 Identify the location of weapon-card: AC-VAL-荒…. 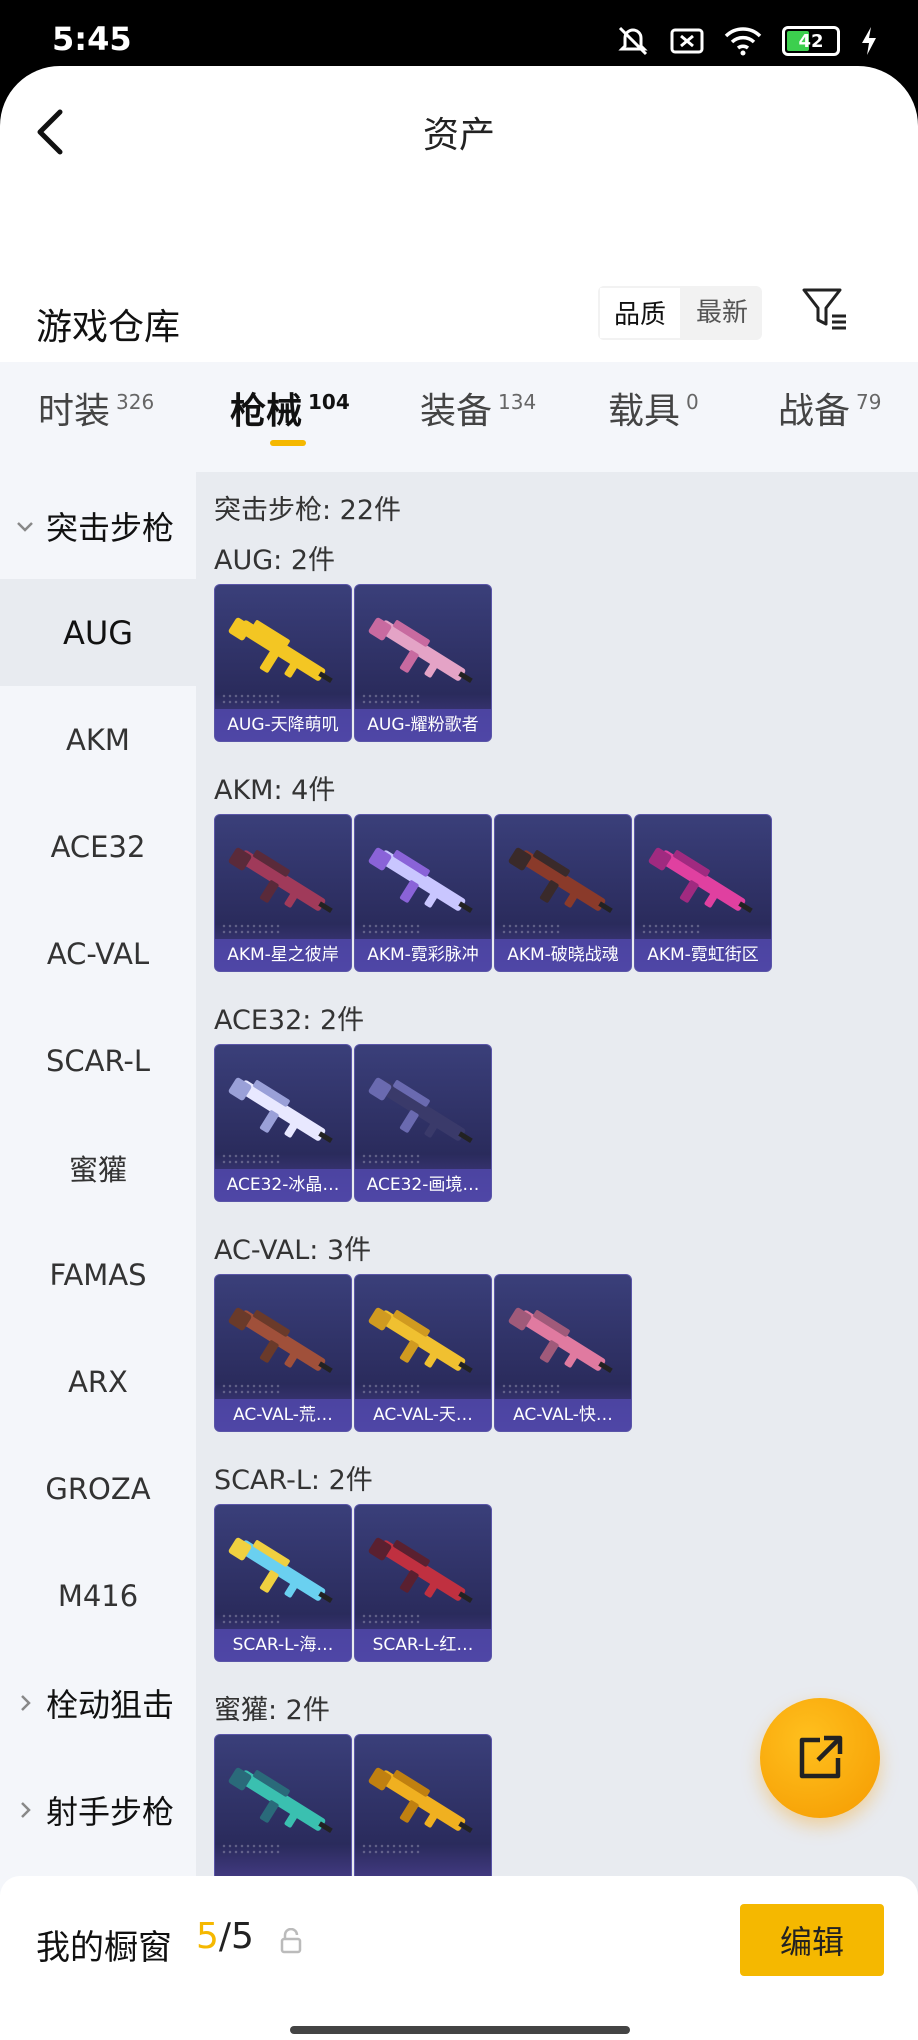
(283, 1353).